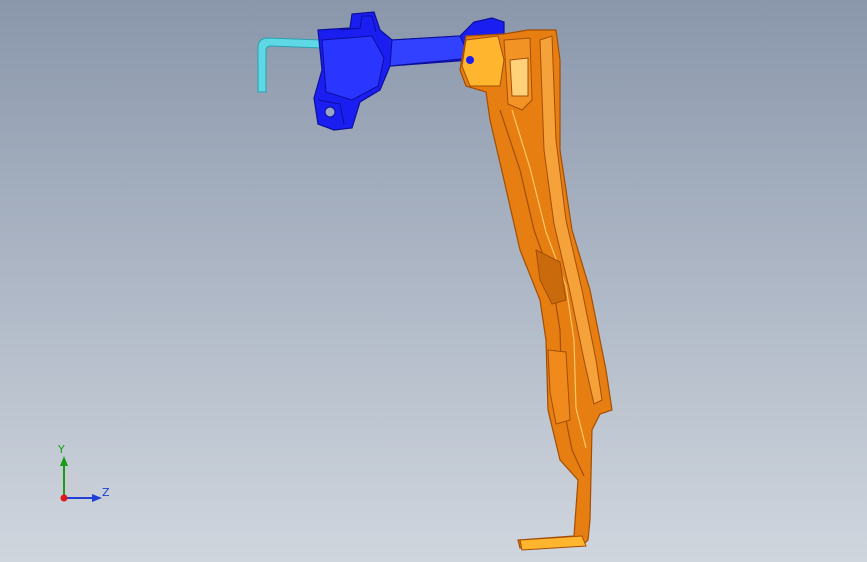 This screenshot has height=562, width=867. I want to click on z-axis-label: Z, so click(106, 492).